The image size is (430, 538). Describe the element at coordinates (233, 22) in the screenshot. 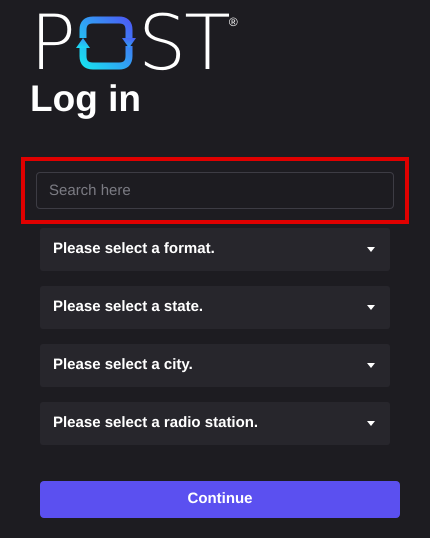

I see `registered-mark: ®` at that location.